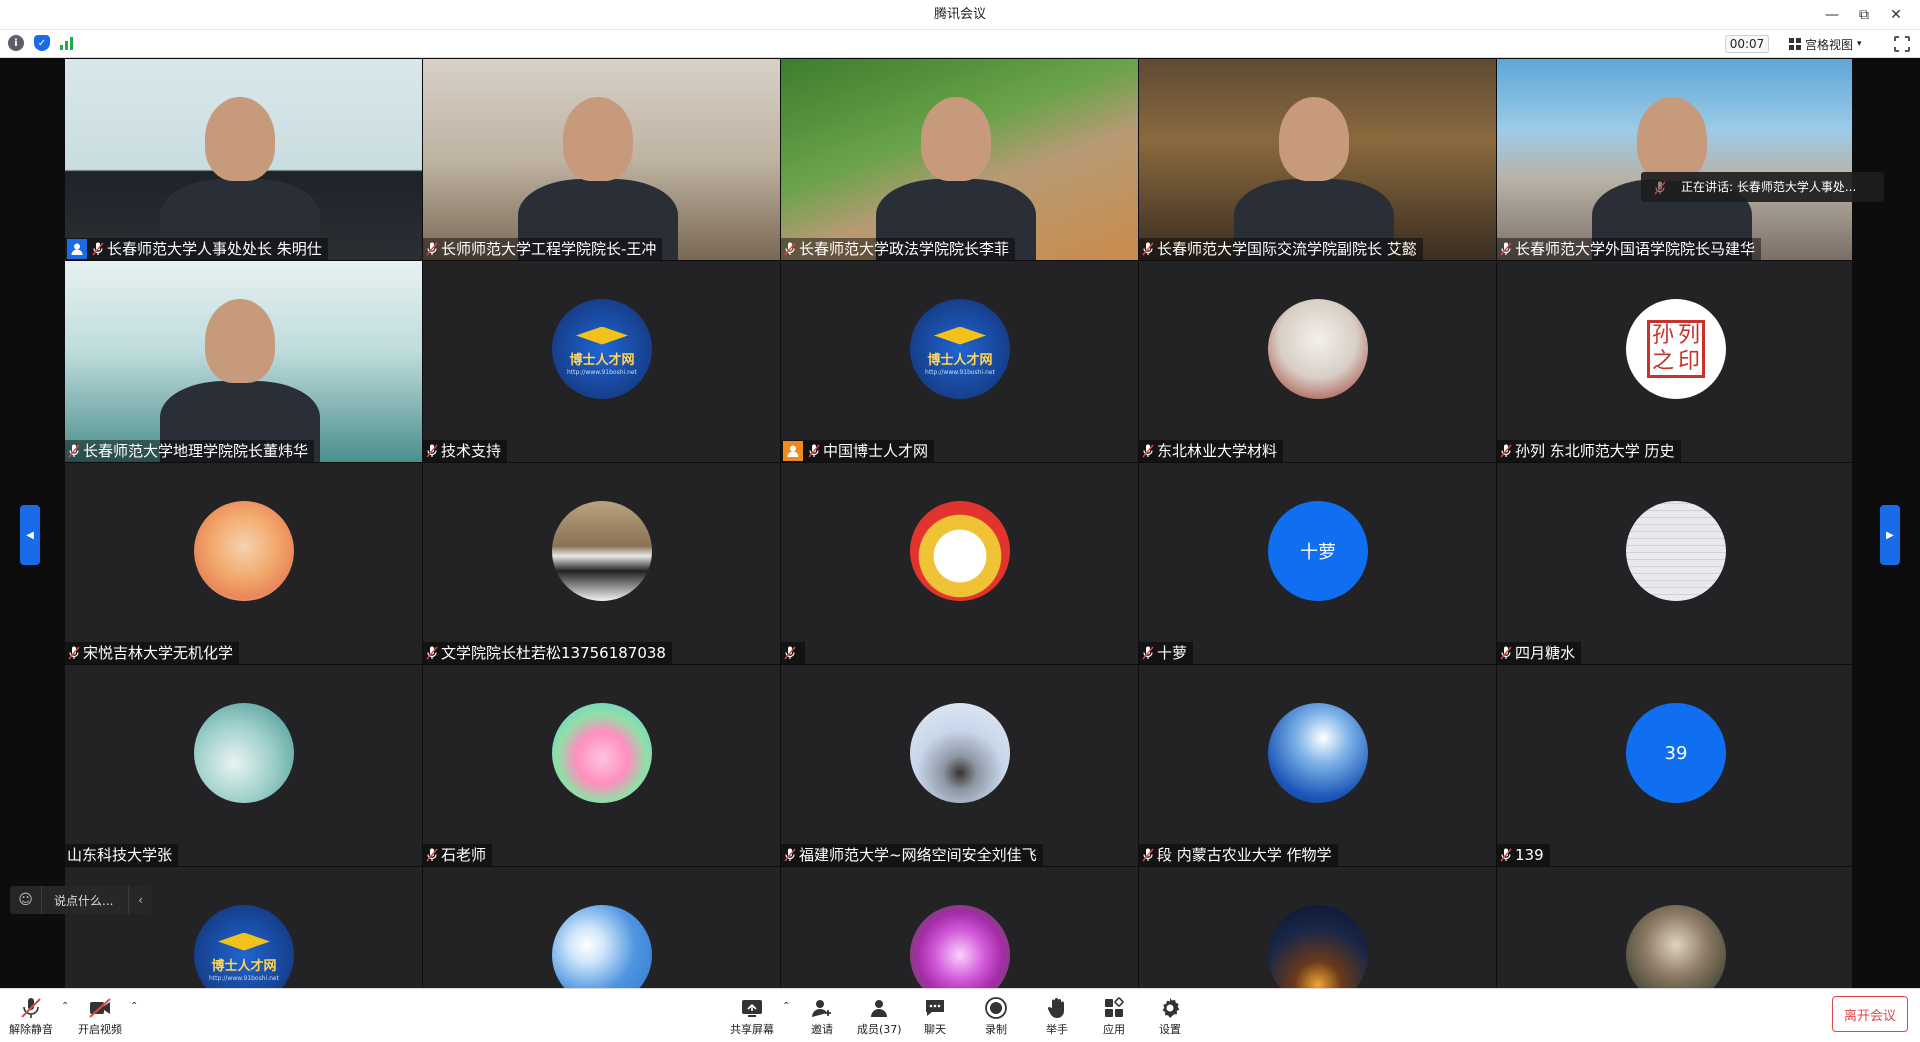  Describe the element at coordinates (1287, 249) in the screenshot. I see `participant-name: 长春师范大学国际交流学院副院长 艾懿` at that location.